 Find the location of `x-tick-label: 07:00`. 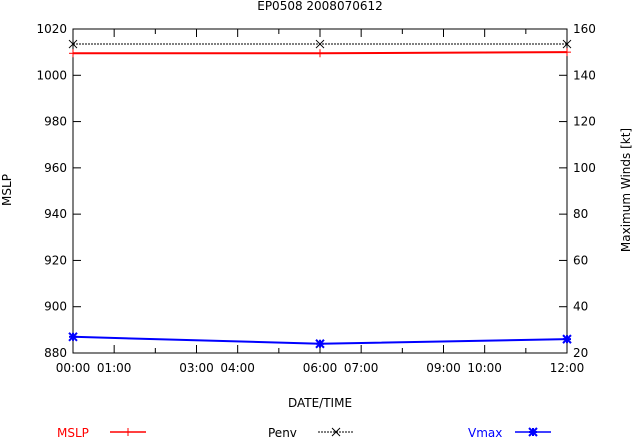

x-tick-label: 07:00 is located at coordinates (361, 368).